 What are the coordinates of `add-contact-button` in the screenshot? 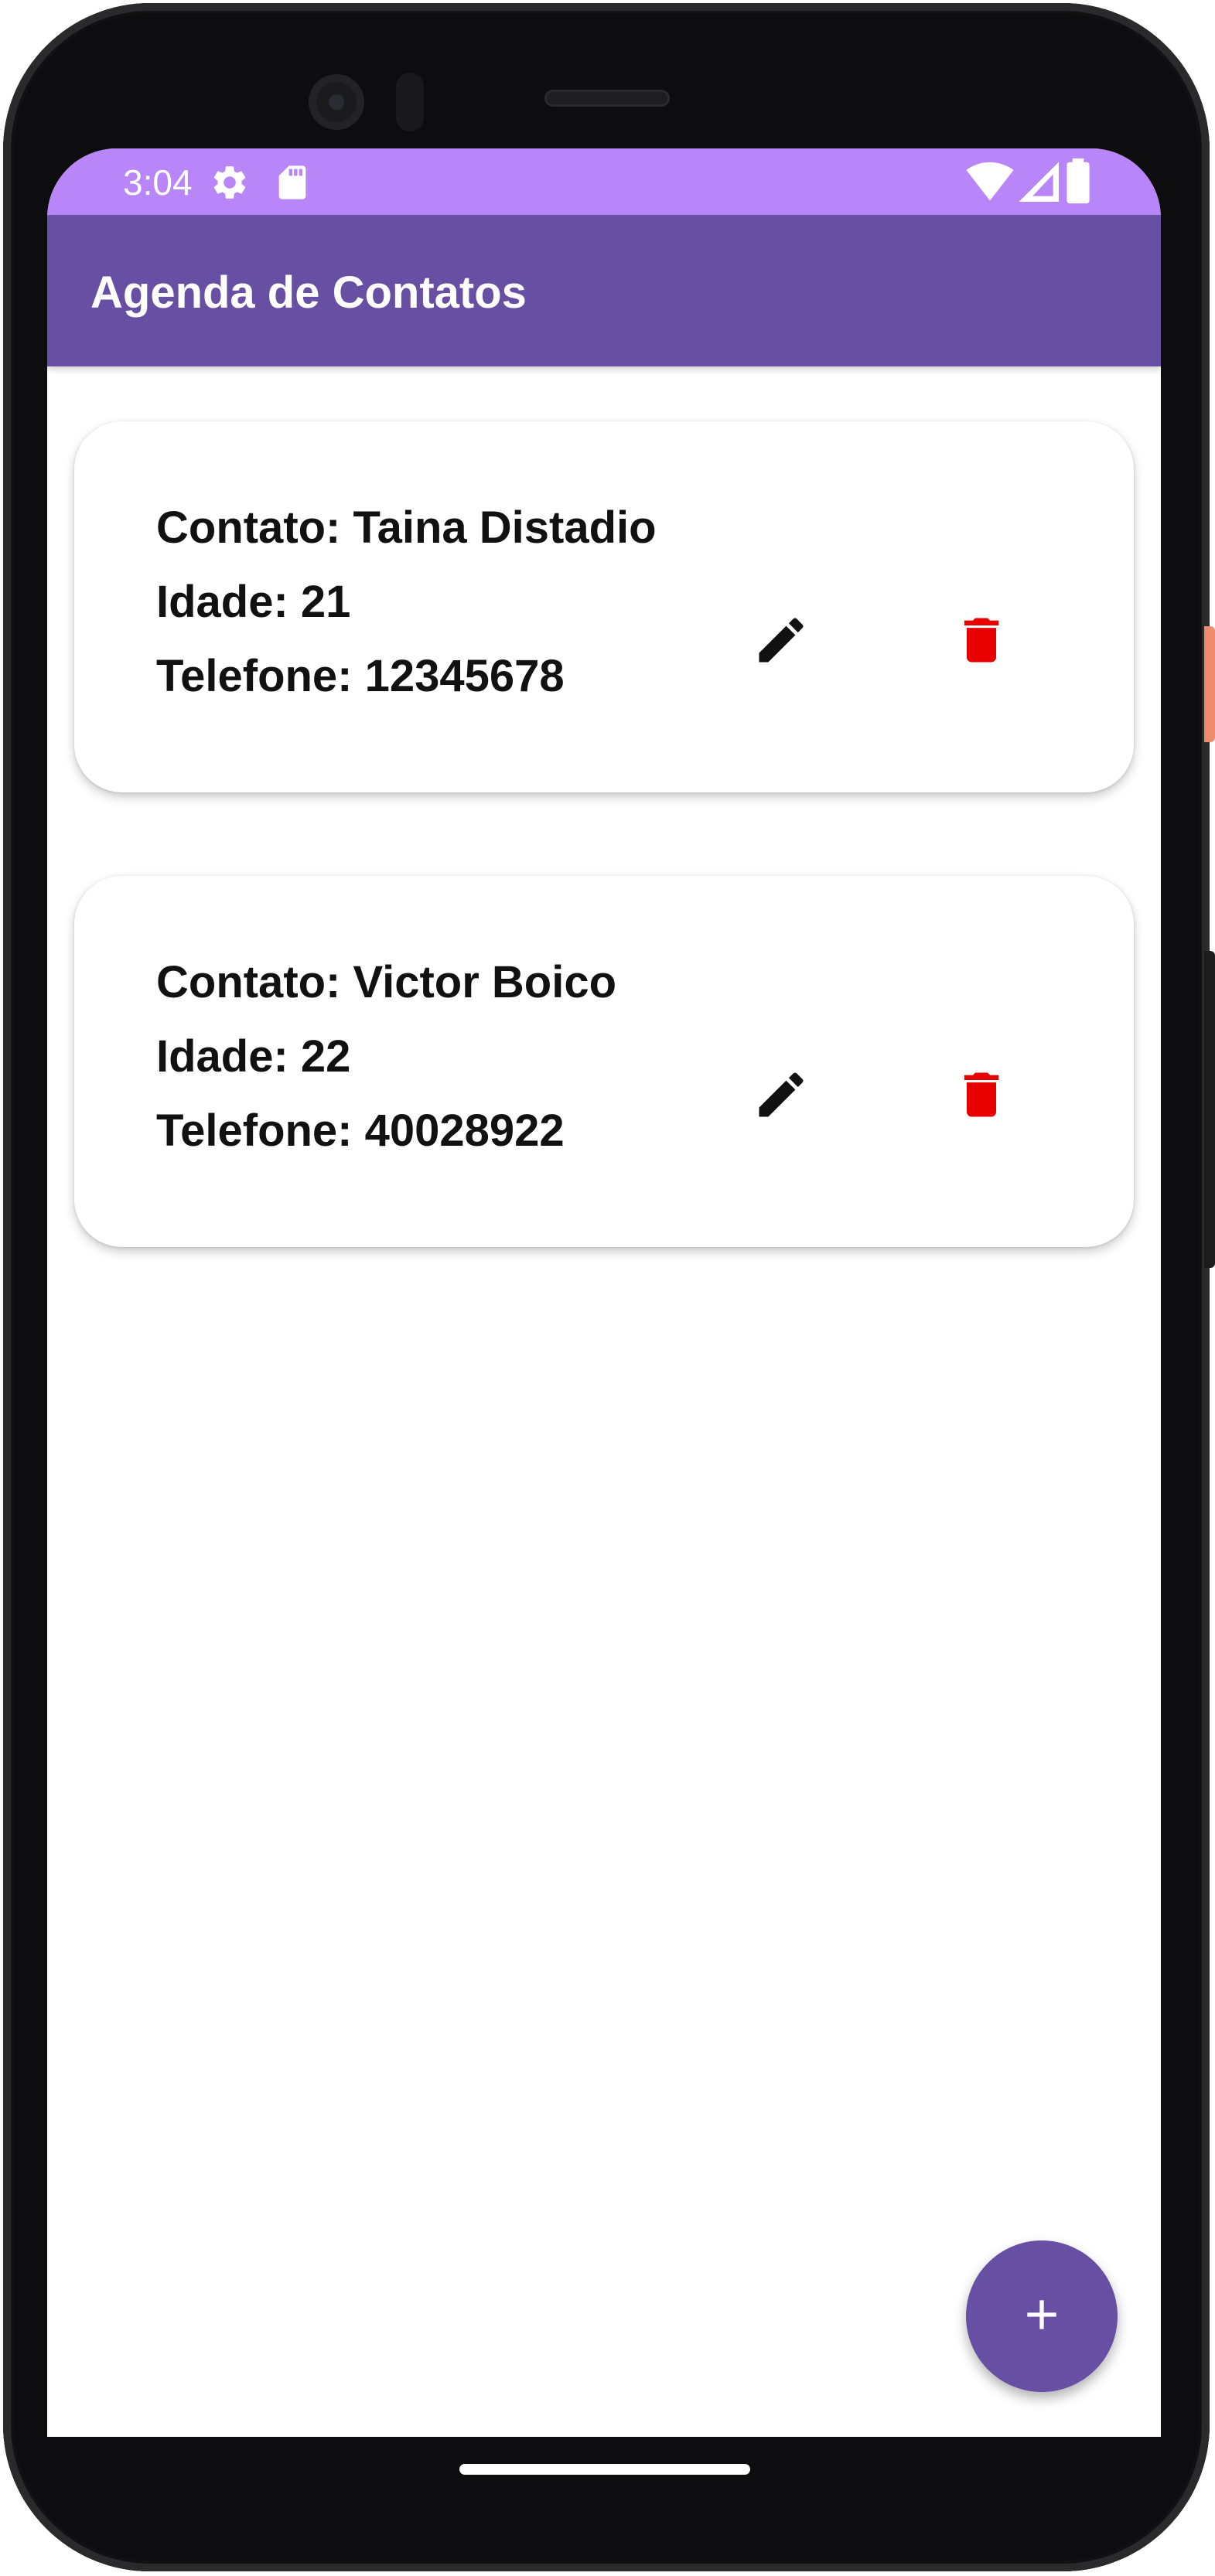 It's located at (1042, 2316).